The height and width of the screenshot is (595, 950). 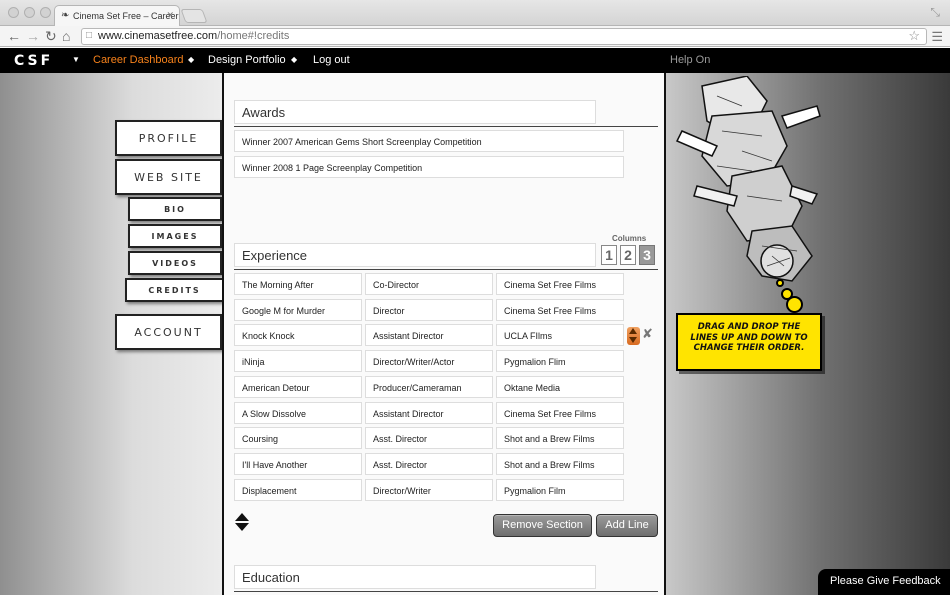 I want to click on bookmark-star-icon: ☆, so click(x=914, y=36).